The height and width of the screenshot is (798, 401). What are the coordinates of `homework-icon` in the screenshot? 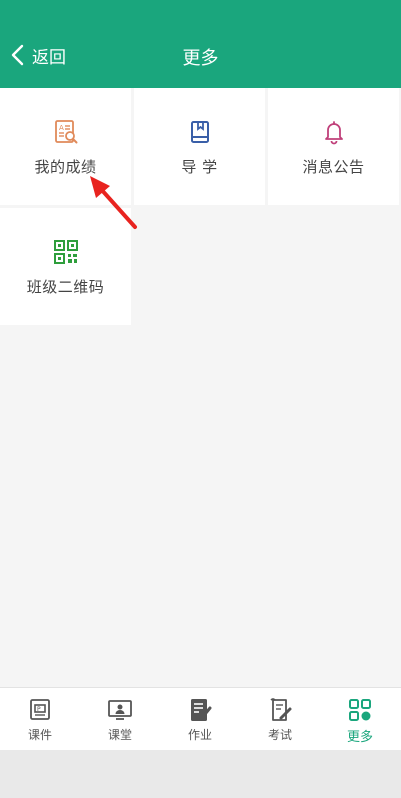 It's located at (200, 710).